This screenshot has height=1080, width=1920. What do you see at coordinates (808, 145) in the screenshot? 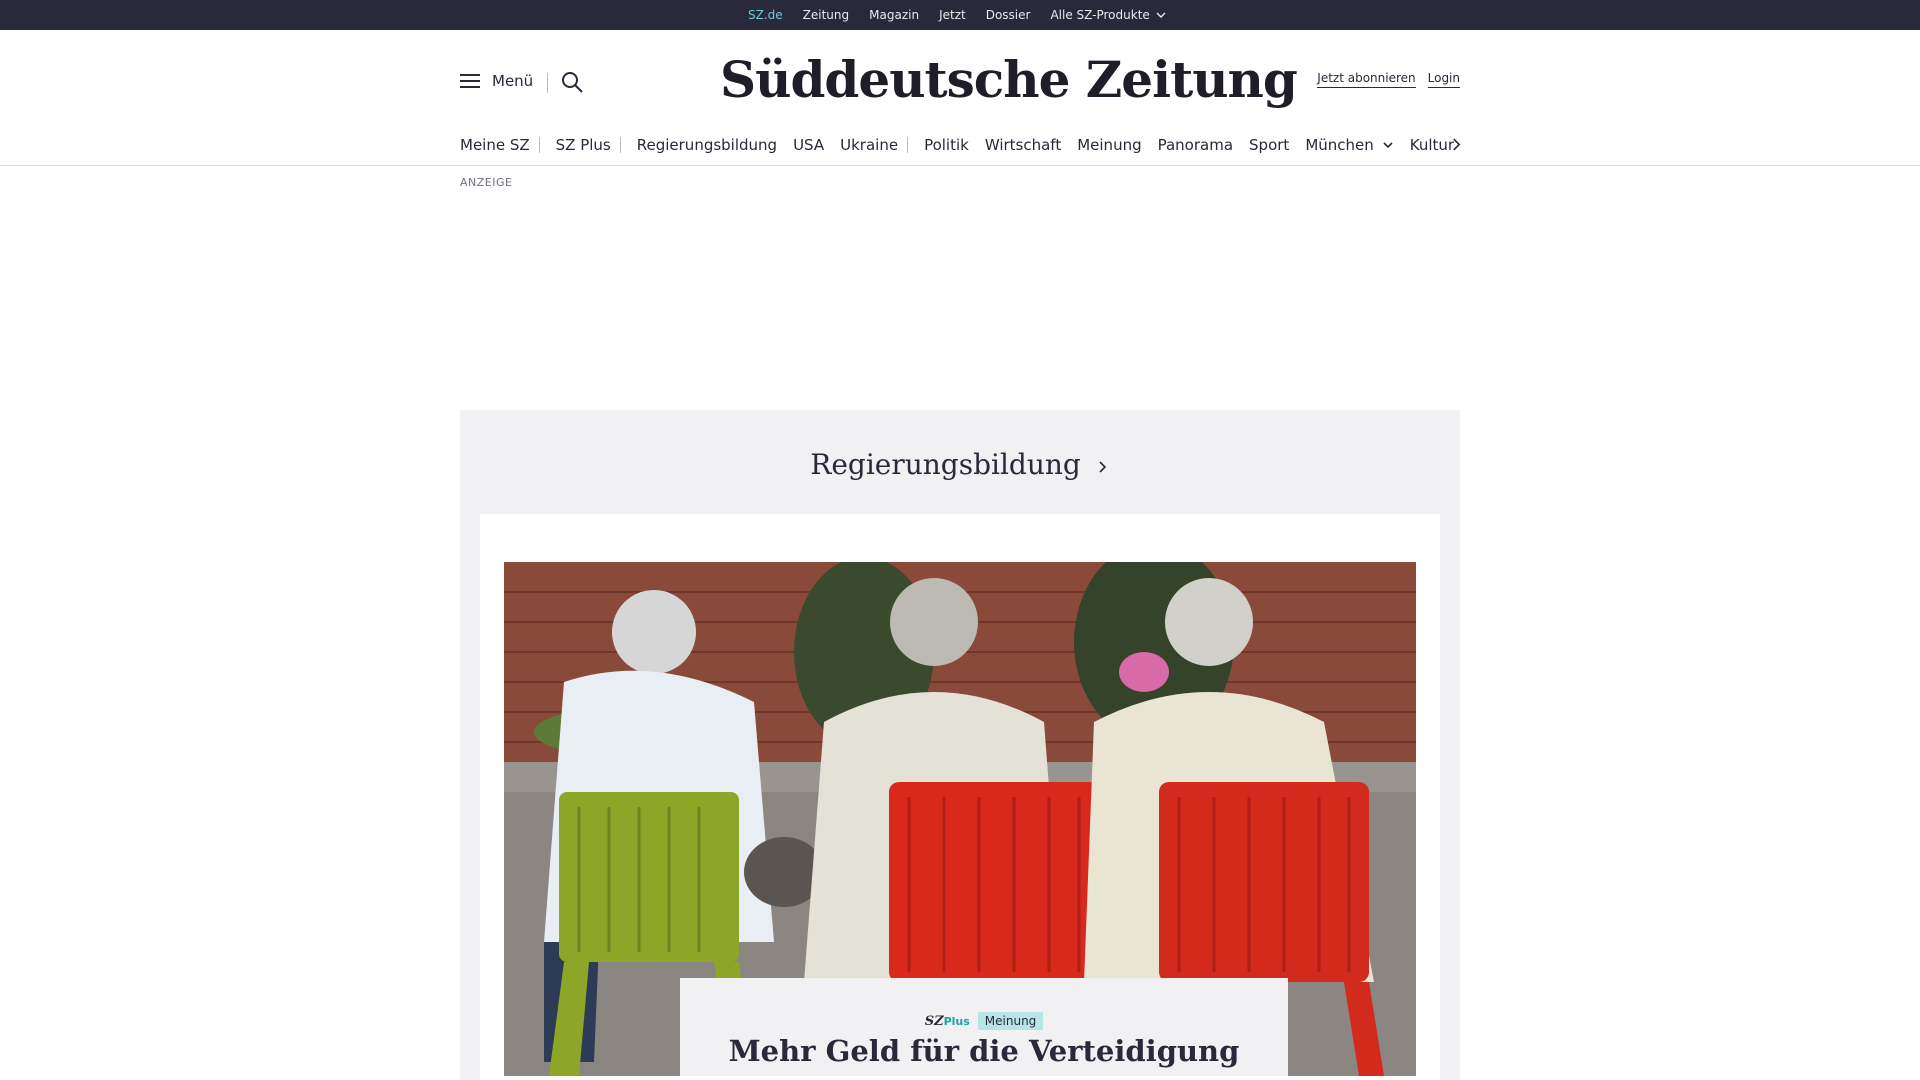
I see `nav-item-usa: USA` at bounding box center [808, 145].